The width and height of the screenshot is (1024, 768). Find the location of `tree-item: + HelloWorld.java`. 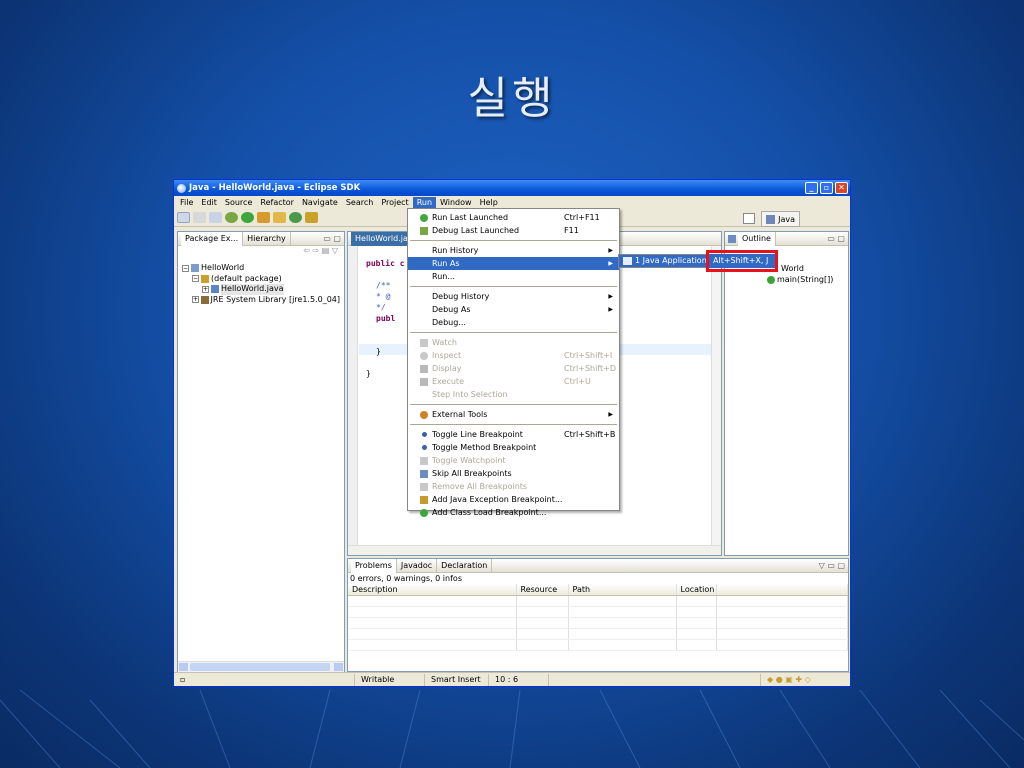

tree-item: + HelloWorld.java is located at coordinates (261, 289).